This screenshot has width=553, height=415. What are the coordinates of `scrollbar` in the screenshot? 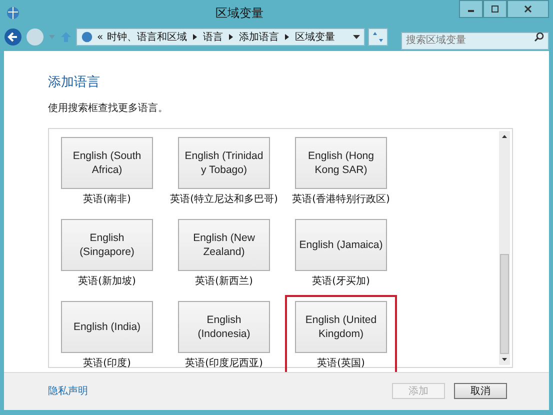 It's located at (504, 247).